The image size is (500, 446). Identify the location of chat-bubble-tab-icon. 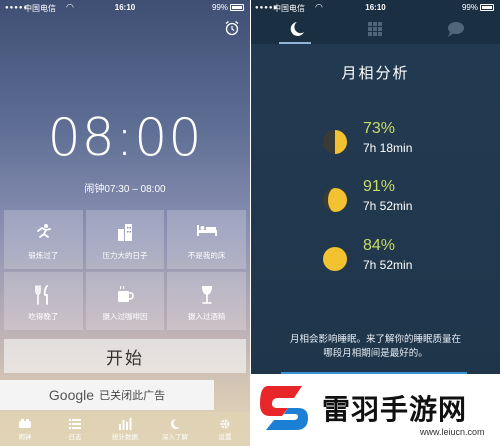
(455, 29).